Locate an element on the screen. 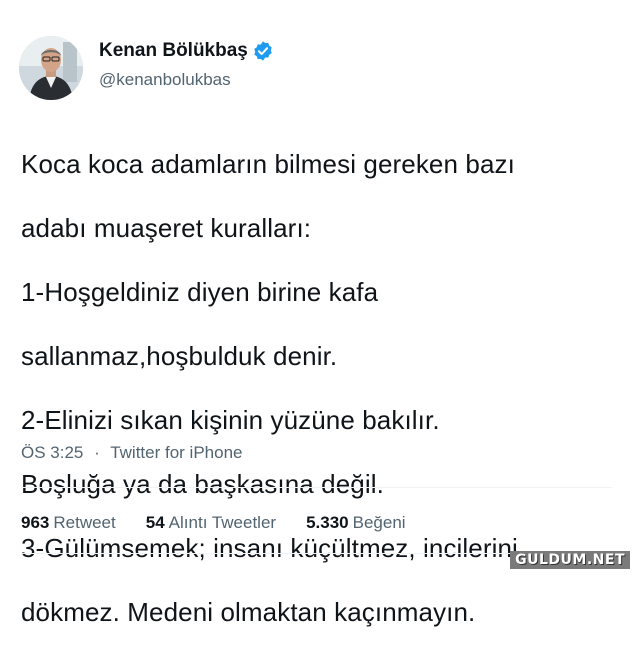 This screenshot has width=640, height=660. avatar is located at coordinates (51, 68).